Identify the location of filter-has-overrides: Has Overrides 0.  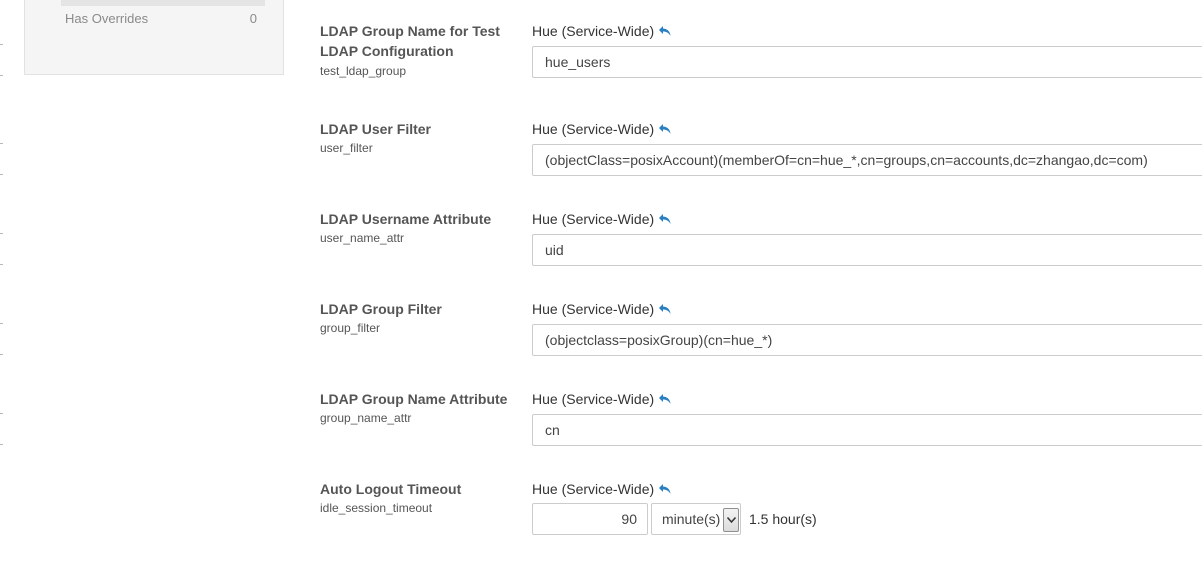
(161, 18).